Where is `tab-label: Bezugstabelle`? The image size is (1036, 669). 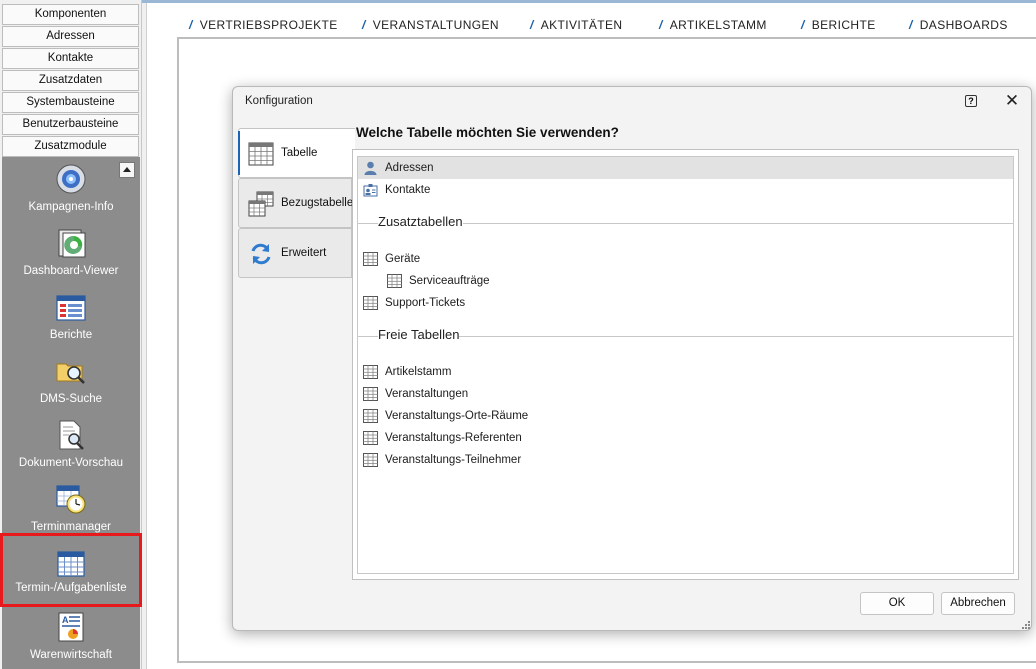
tab-label: Bezugstabelle is located at coordinates (317, 203).